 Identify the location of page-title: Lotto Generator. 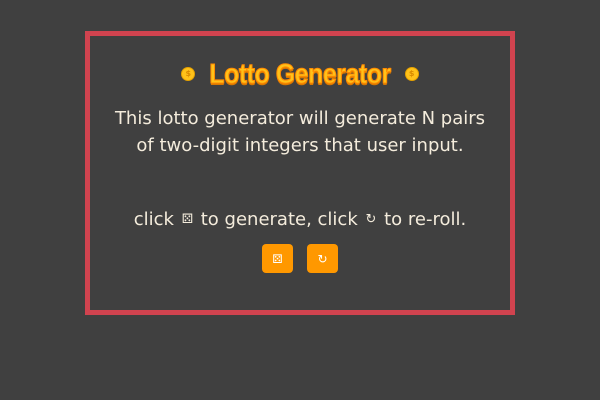
(300, 73).